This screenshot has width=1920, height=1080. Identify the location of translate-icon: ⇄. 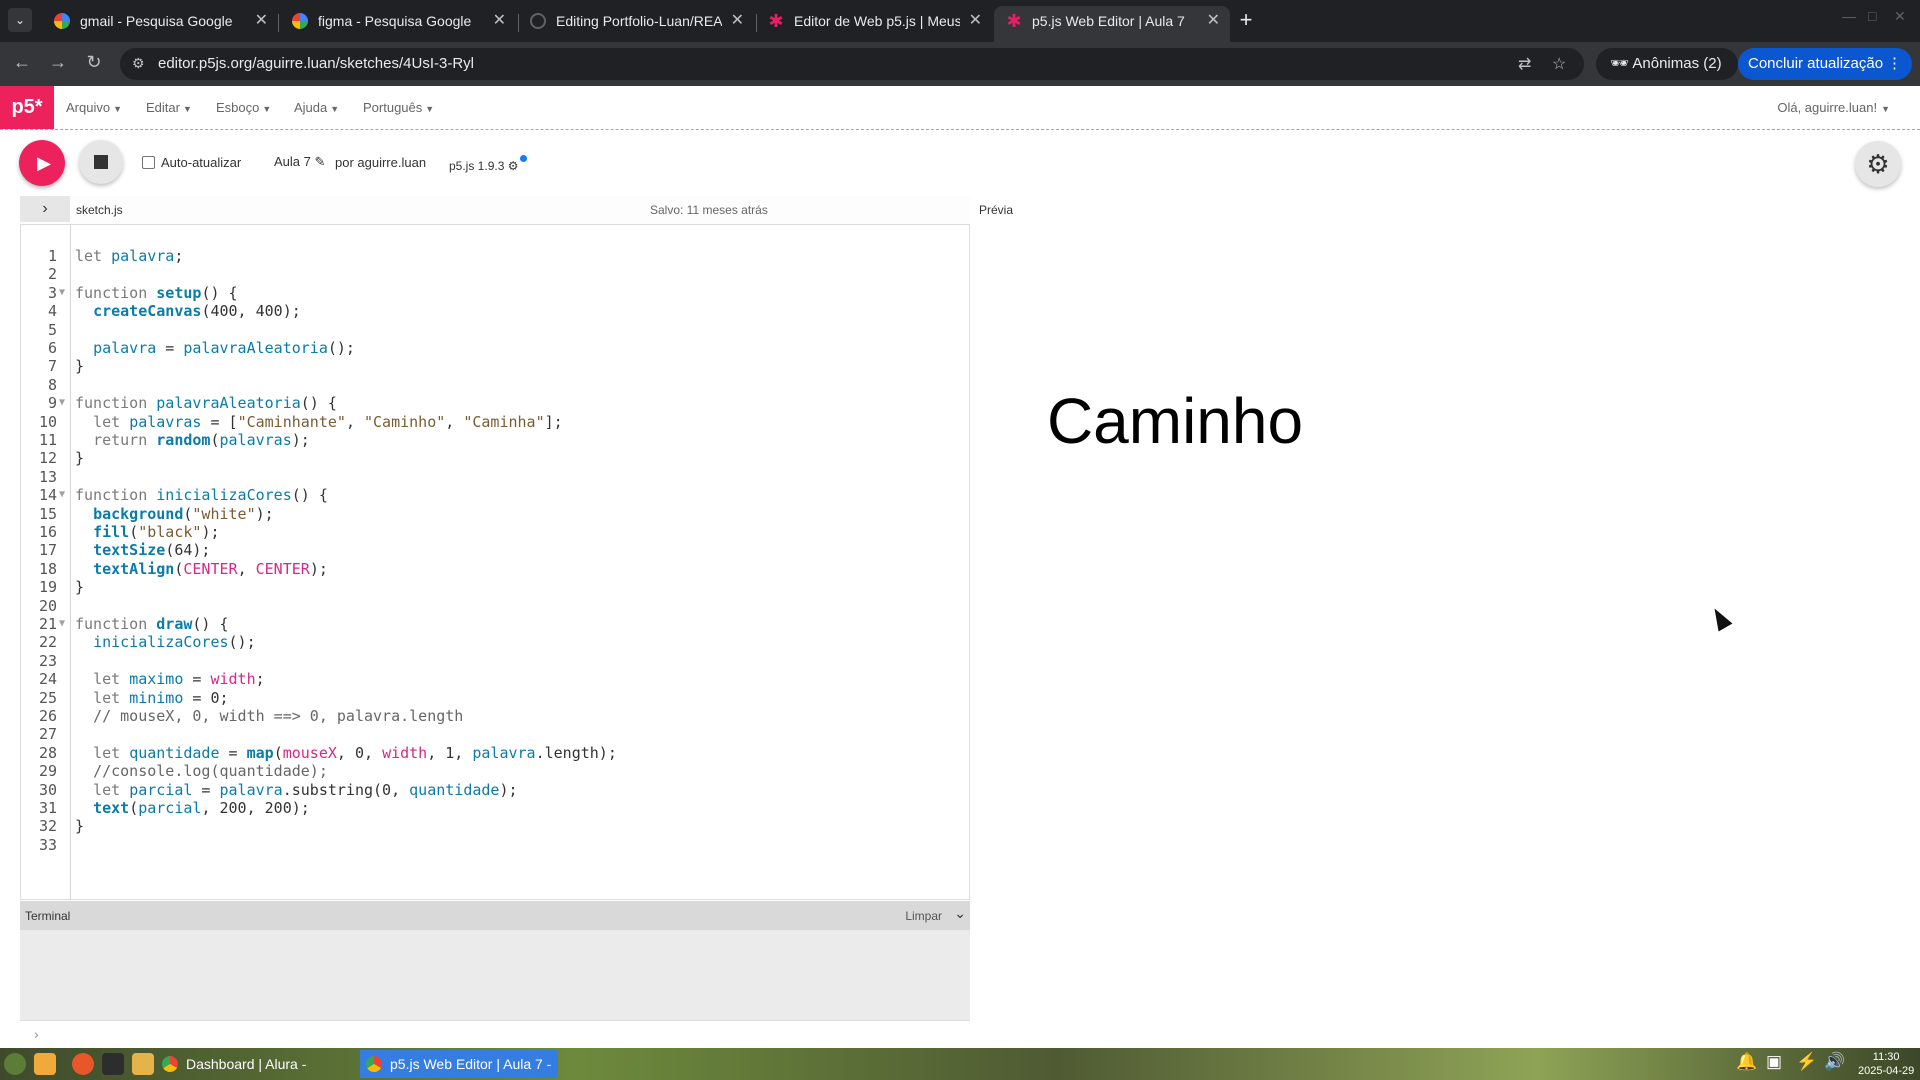
(1524, 64).